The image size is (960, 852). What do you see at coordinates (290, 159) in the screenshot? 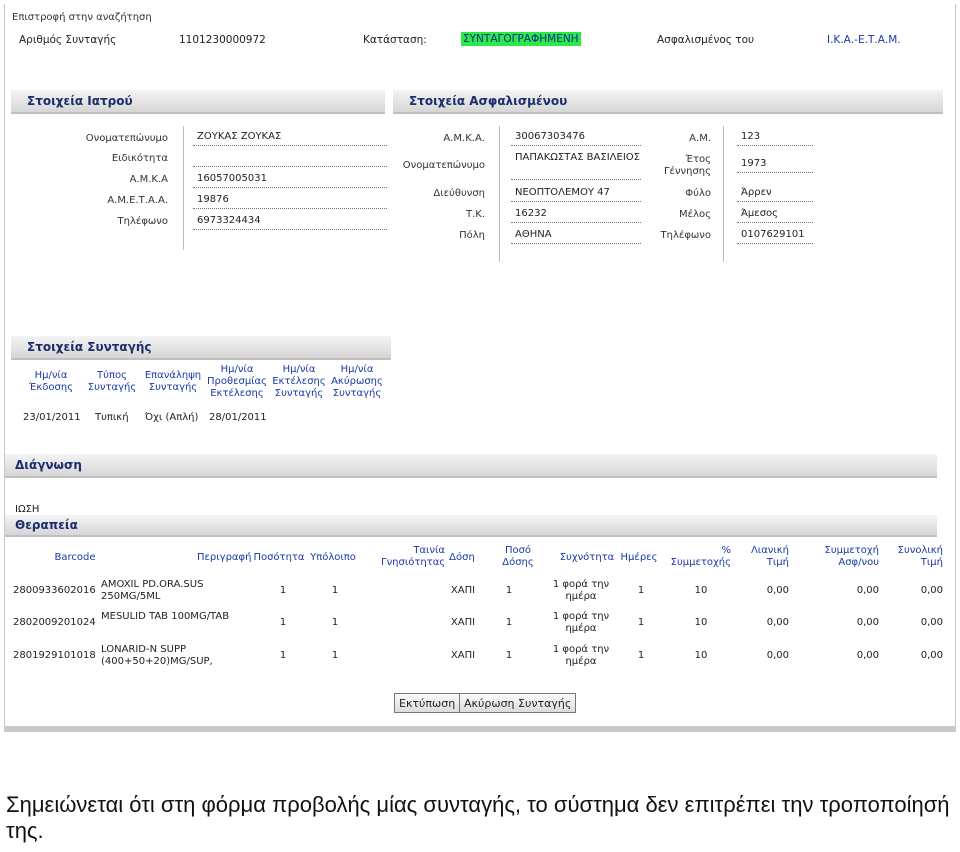
I see `doctor-specialty-value` at bounding box center [290, 159].